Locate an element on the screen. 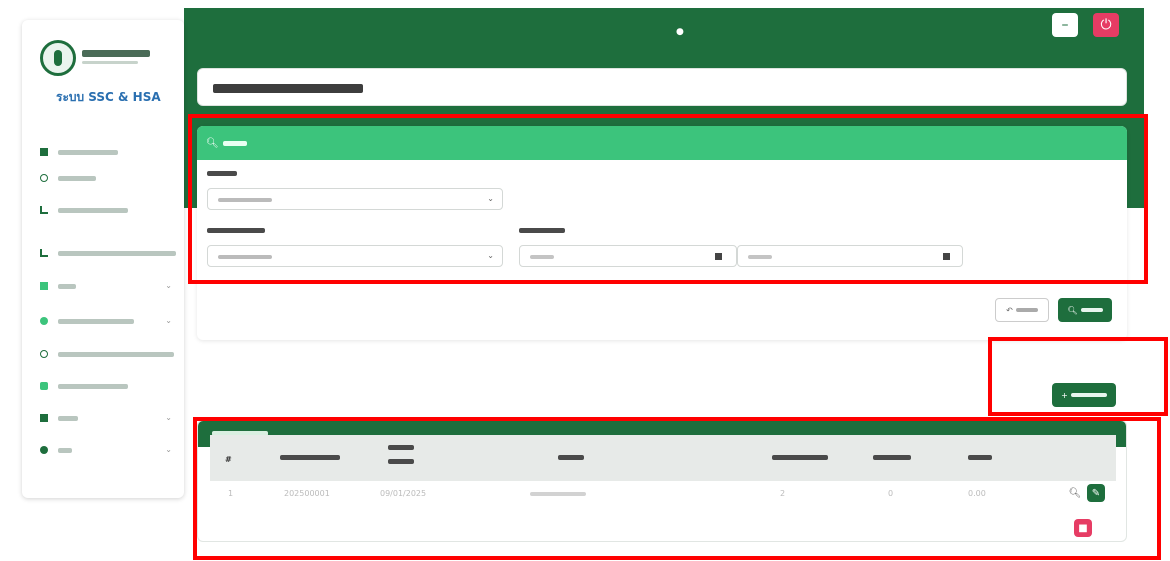 Image resolution: width=1170 pixels, height=561 pixels. wrench-icon is located at coordinates (44, 321).